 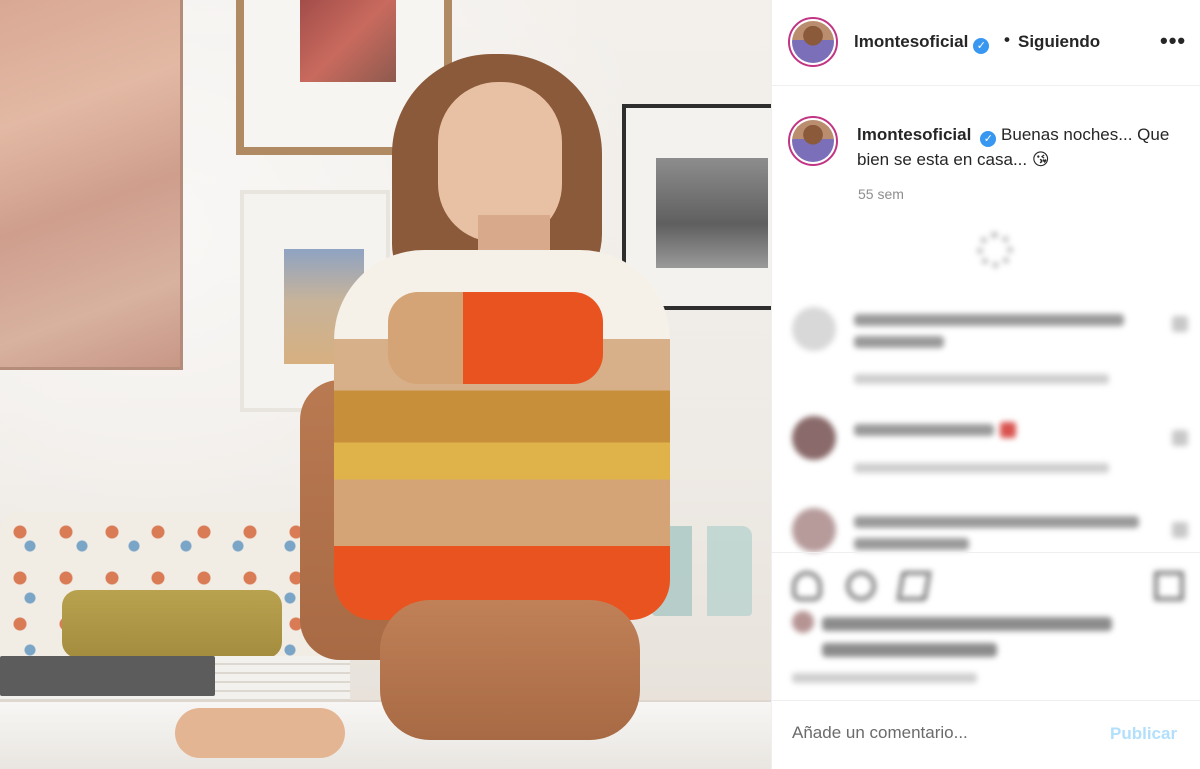 What do you see at coordinates (803, 622) in the screenshot?
I see `liker-avatar` at bounding box center [803, 622].